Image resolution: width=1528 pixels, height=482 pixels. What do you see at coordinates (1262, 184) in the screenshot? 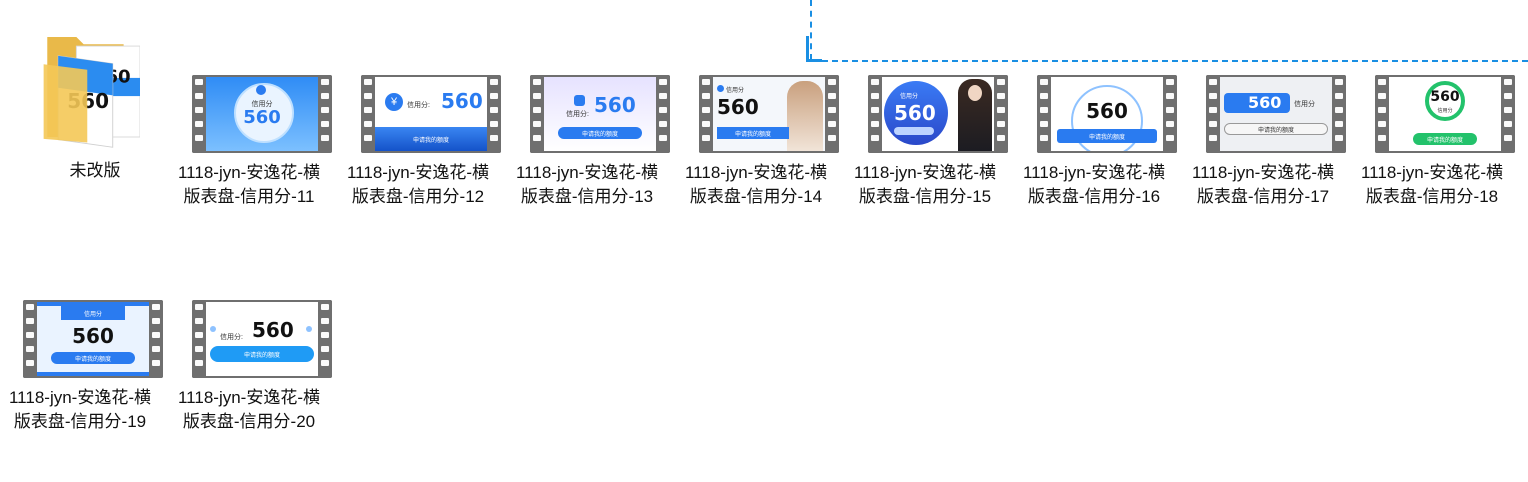
I see `file-label: 1118-jyn-安逸花-横版表盘-信用分-17` at bounding box center [1262, 184].